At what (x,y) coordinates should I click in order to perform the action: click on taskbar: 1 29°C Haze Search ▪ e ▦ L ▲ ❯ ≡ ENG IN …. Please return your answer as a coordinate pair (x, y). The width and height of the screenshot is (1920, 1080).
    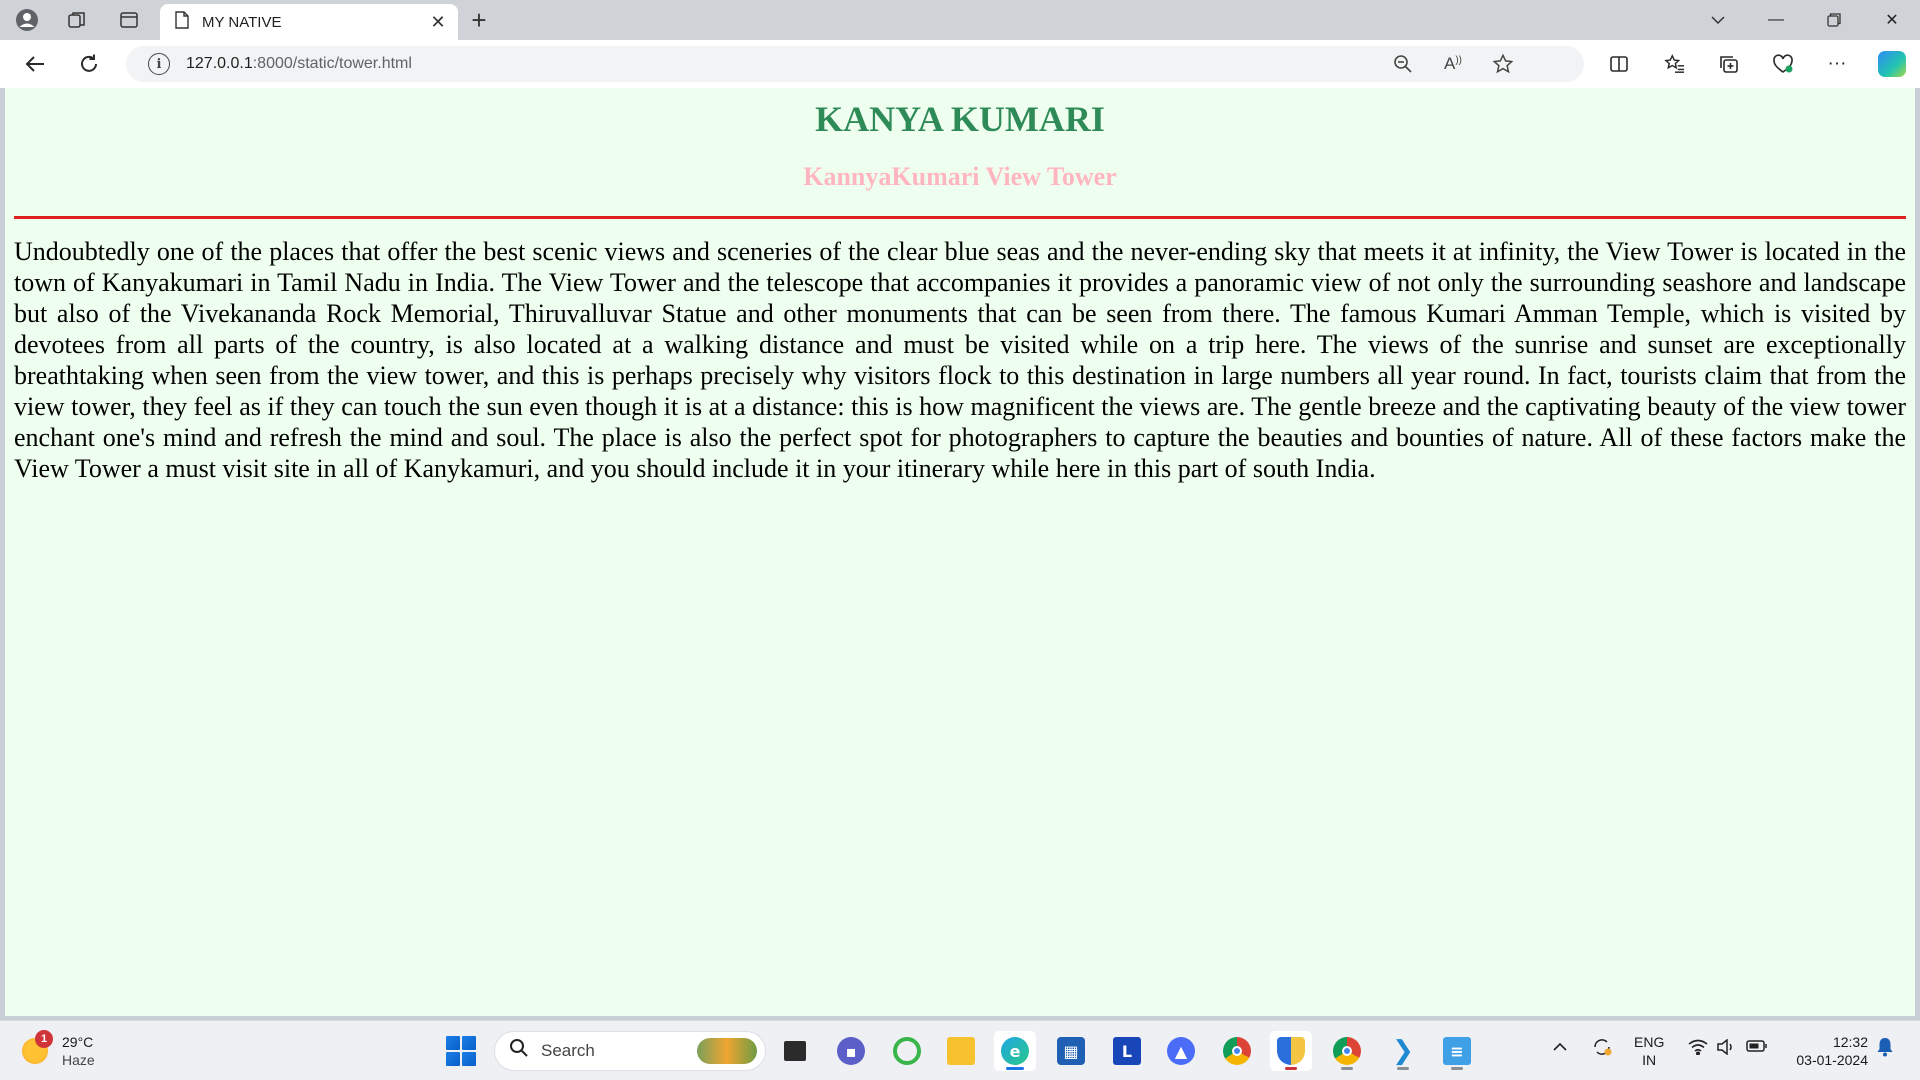
    Looking at the image, I should click on (960, 1050).